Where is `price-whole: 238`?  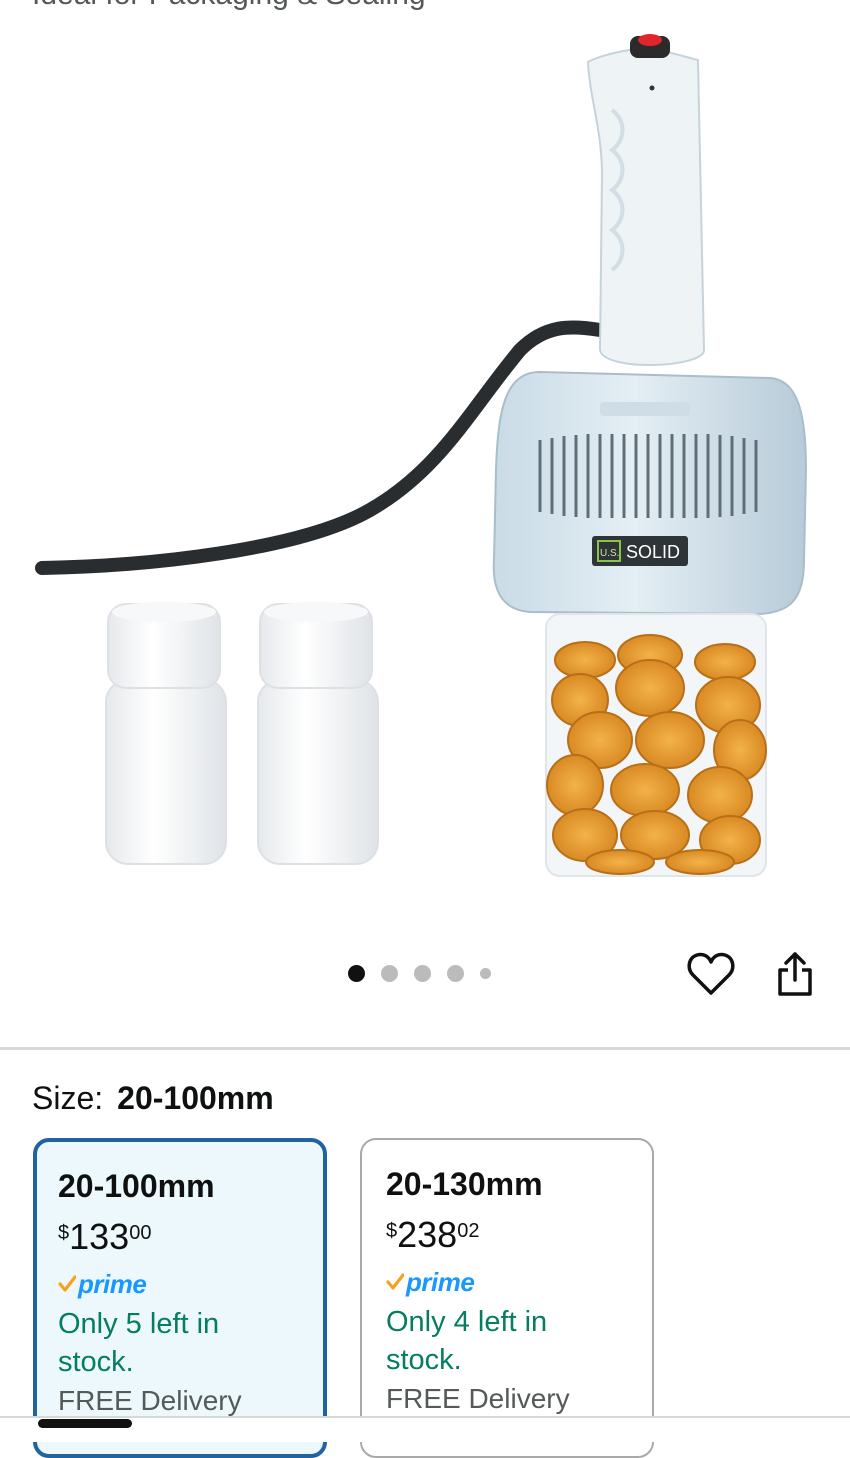
price-whole: 238 is located at coordinates (427, 1234).